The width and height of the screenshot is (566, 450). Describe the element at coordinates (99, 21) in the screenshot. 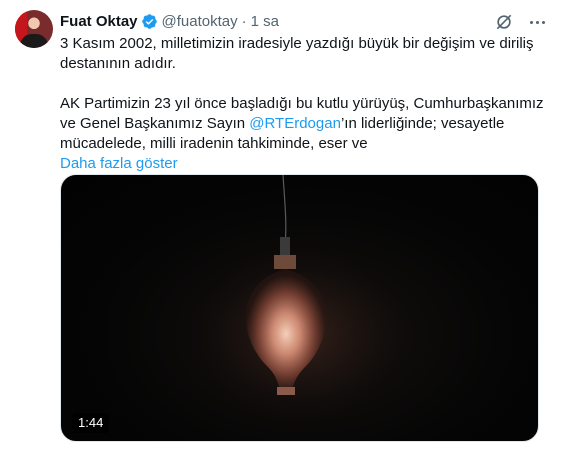

I see `author-name: Fuat Oktay` at that location.